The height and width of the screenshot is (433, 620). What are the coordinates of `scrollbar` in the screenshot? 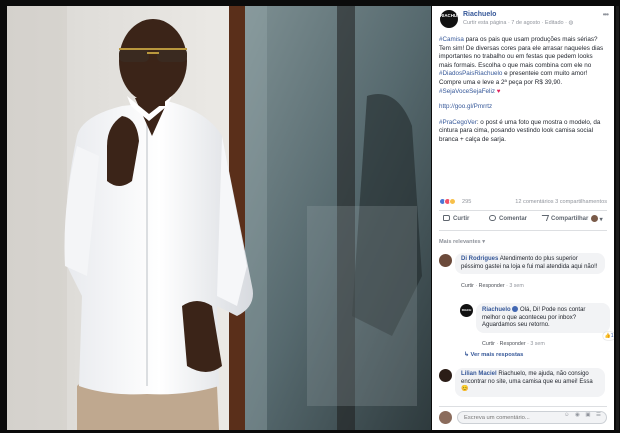 It's located at (617, 218).